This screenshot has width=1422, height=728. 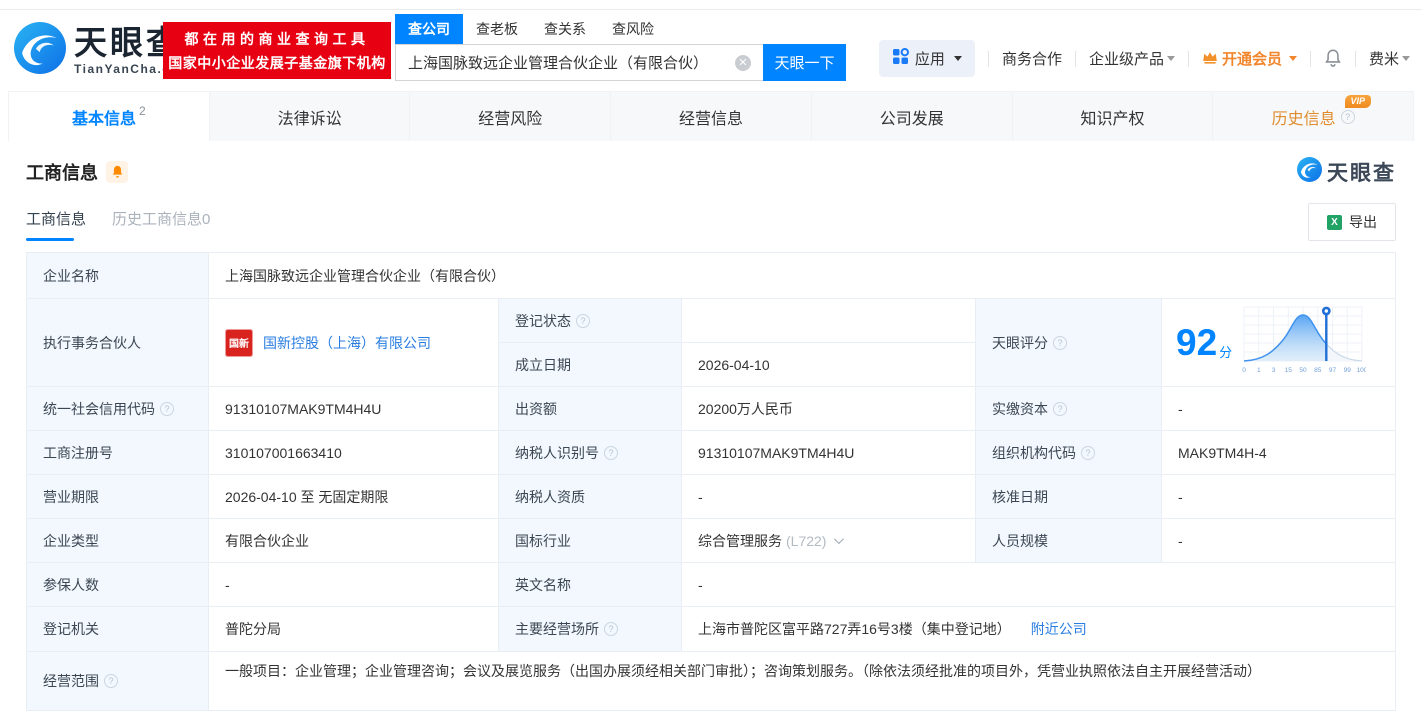 I want to click on header-nav: 应用 商务合作 企业级产品 开通会员 费米, so click(x=1144, y=58).